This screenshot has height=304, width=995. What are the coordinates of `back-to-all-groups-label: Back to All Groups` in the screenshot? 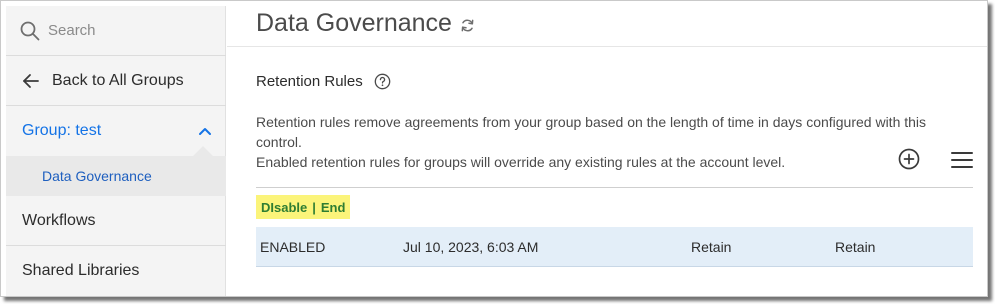 It's located at (118, 80).